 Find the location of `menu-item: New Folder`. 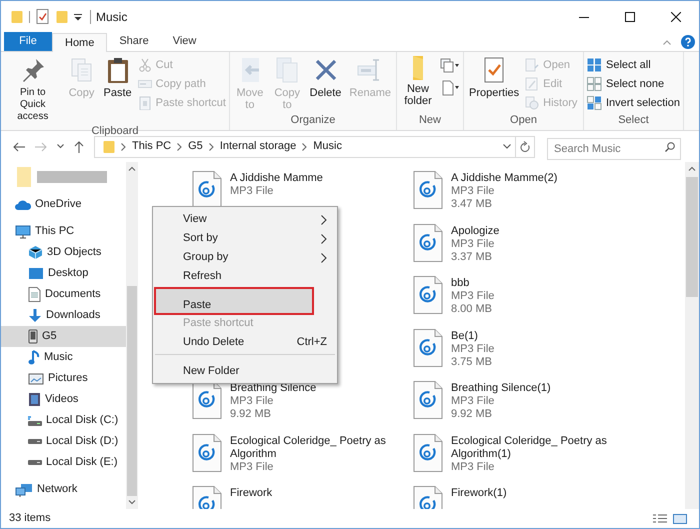

menu-item: New Folder is located at coordinates (245, 367).